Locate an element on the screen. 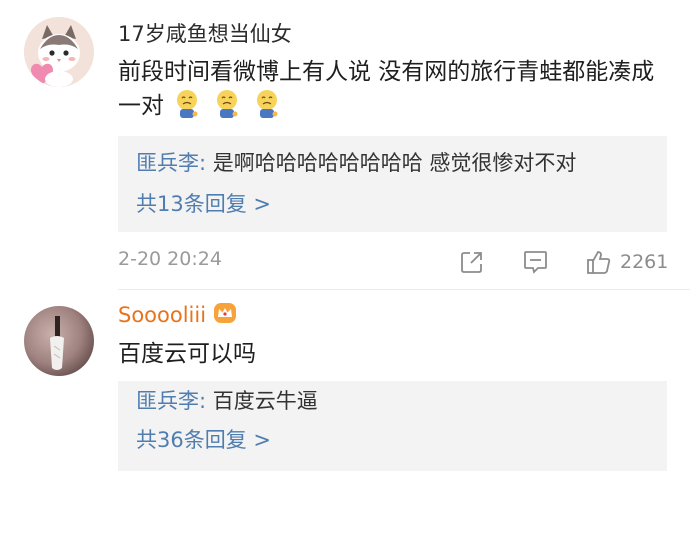  username: Sooooliii is located at coordinates (177, 315).